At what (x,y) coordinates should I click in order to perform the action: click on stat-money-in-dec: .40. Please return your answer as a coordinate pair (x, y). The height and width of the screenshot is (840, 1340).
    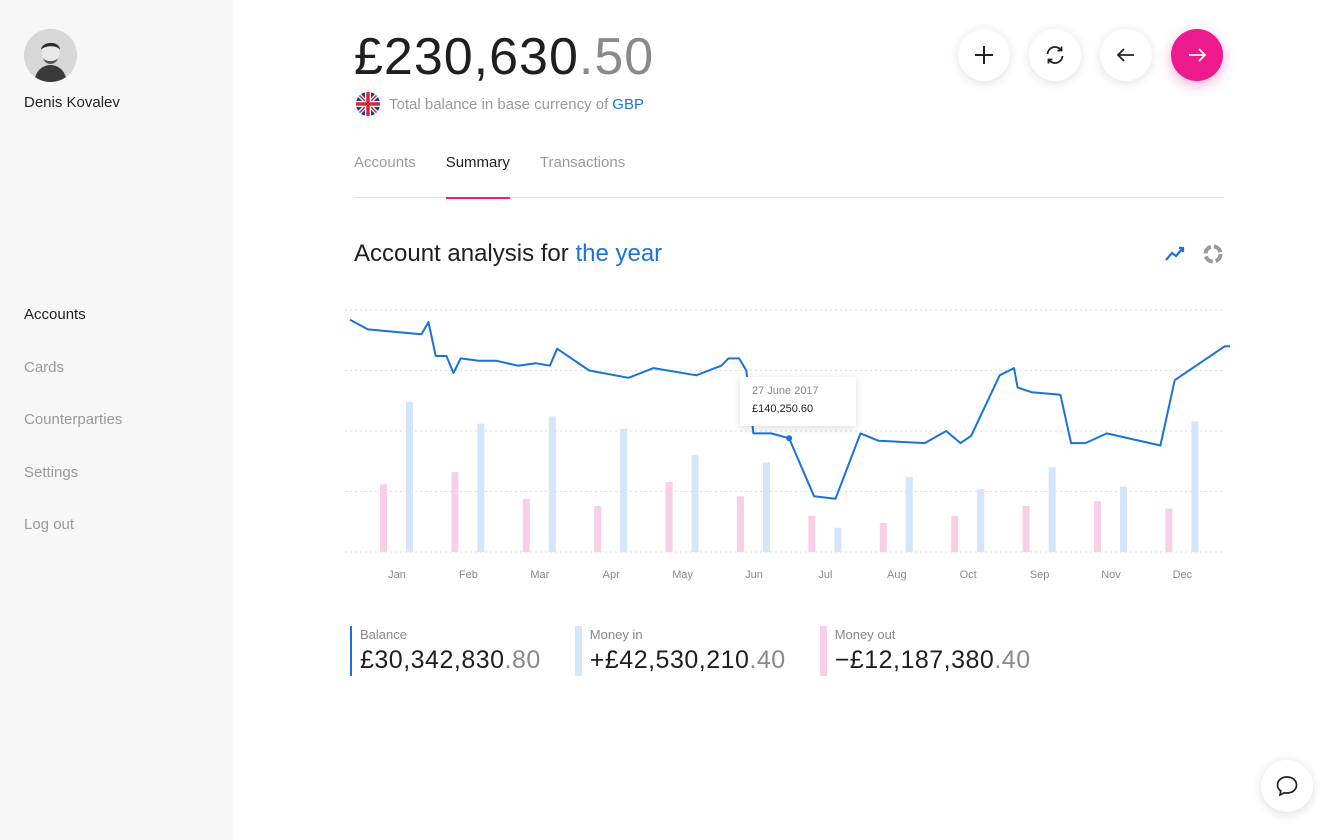
    Looking at the image, I should click on (767, 660).